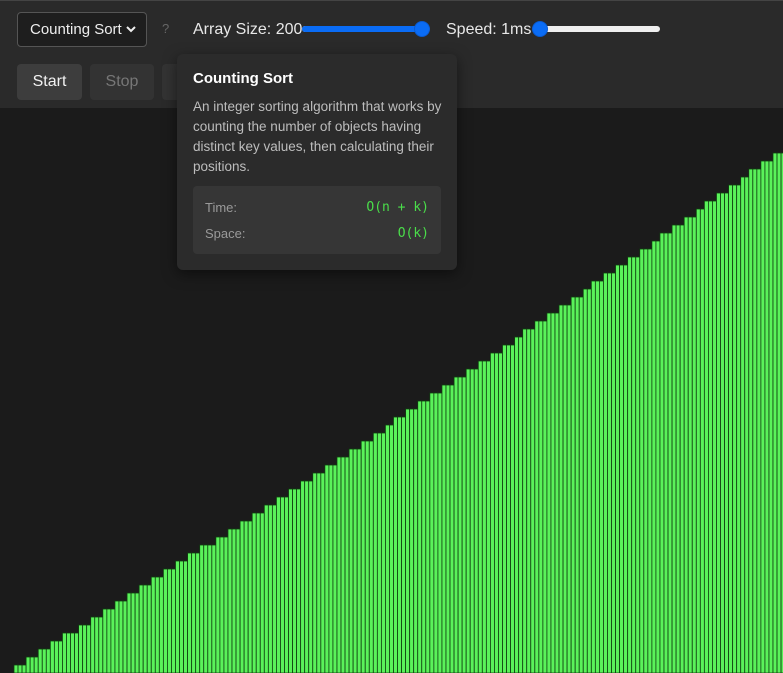 Image resolution: width=783 pixels, height=673 pixels. I want to click on stop-button: Stop, so click(122, 82).